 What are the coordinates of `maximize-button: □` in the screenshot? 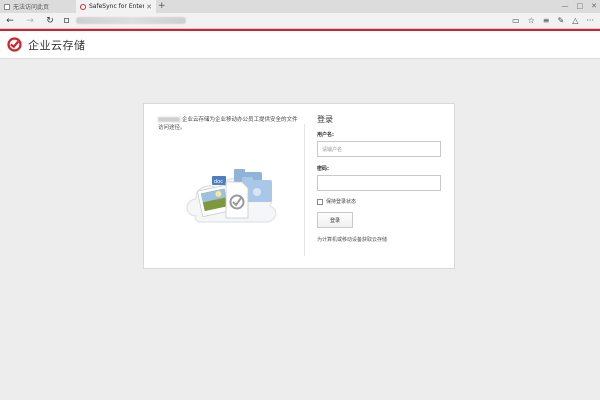 It's located at (580, 6).